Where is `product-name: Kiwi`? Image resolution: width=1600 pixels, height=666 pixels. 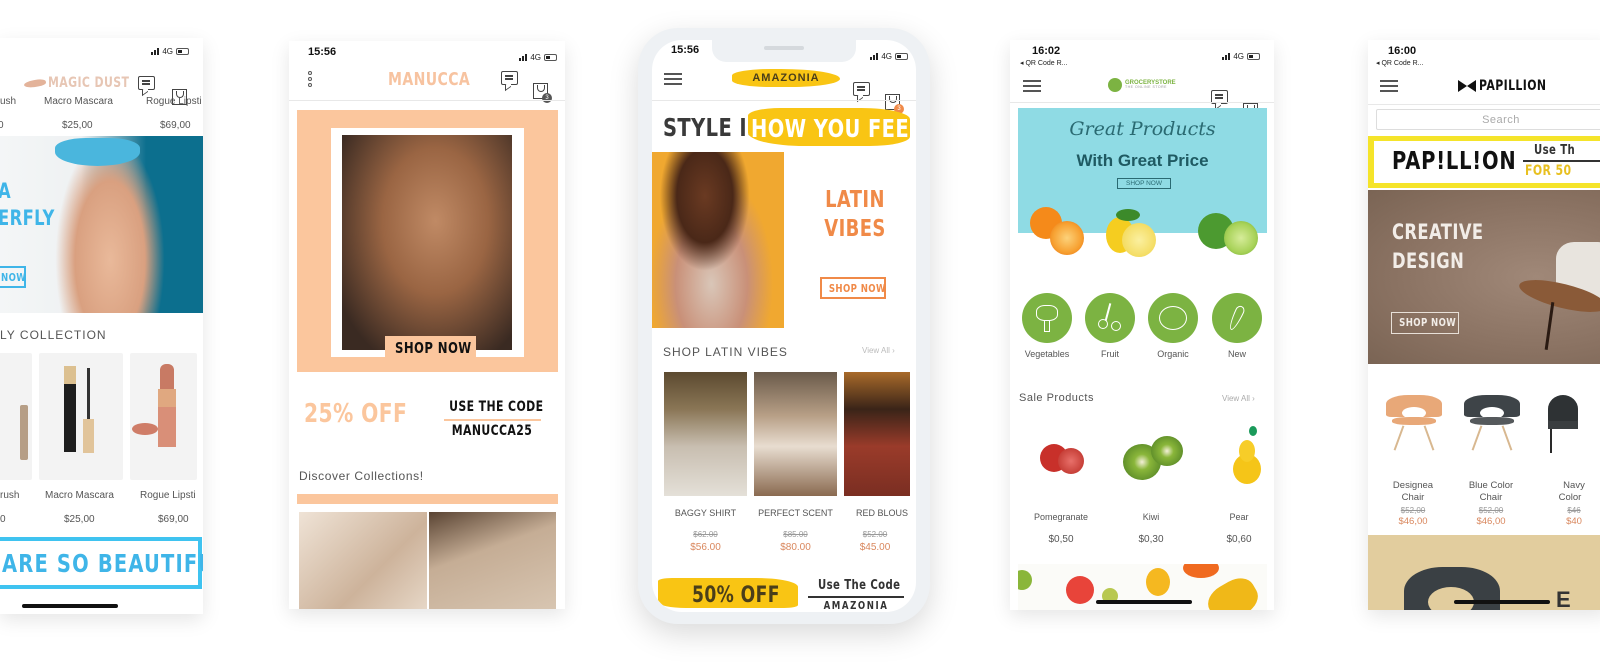 product-name: Kiwi is located at coordinates (1151, 517).